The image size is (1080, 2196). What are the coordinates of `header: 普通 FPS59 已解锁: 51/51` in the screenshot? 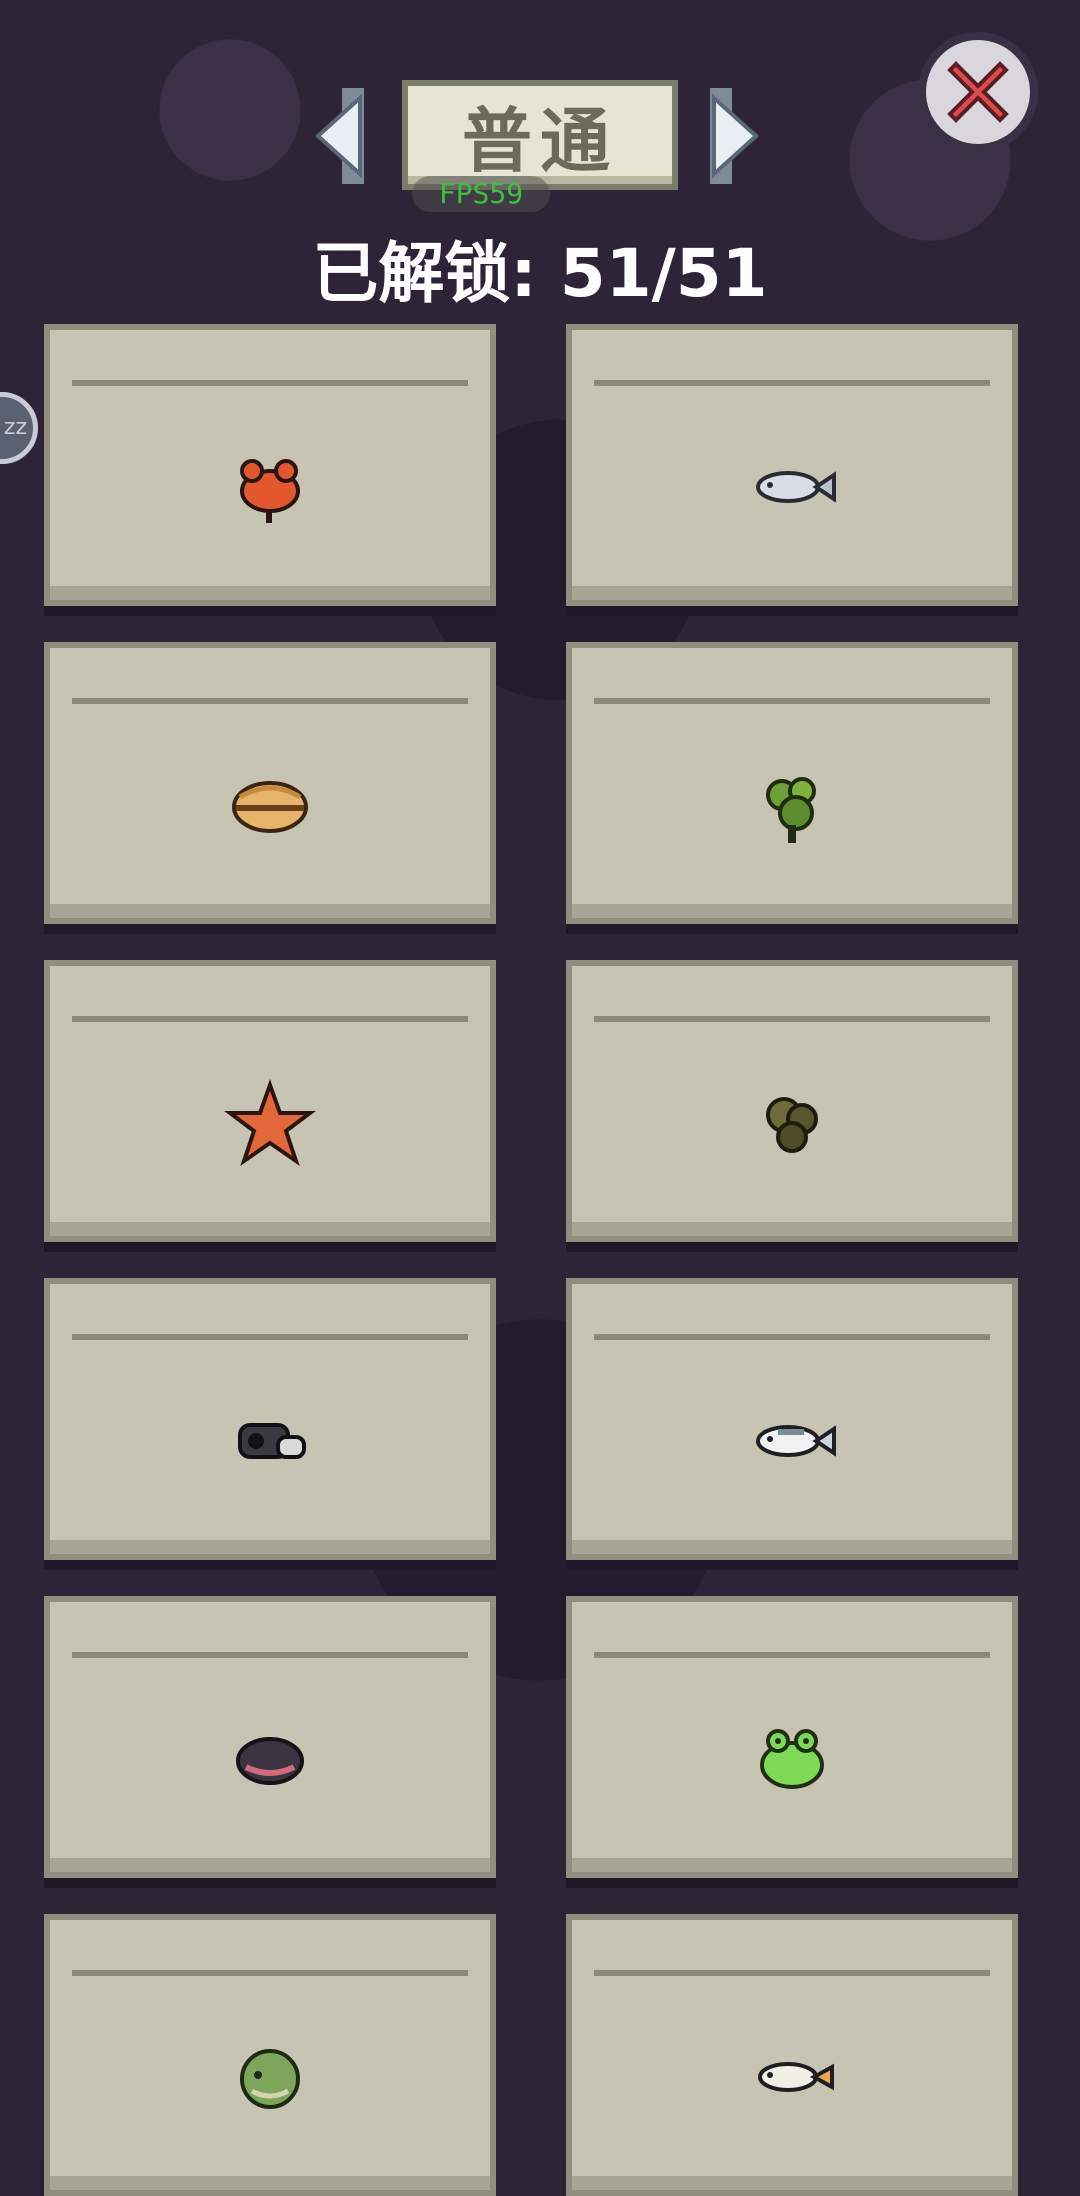 It's located at (540, 156).